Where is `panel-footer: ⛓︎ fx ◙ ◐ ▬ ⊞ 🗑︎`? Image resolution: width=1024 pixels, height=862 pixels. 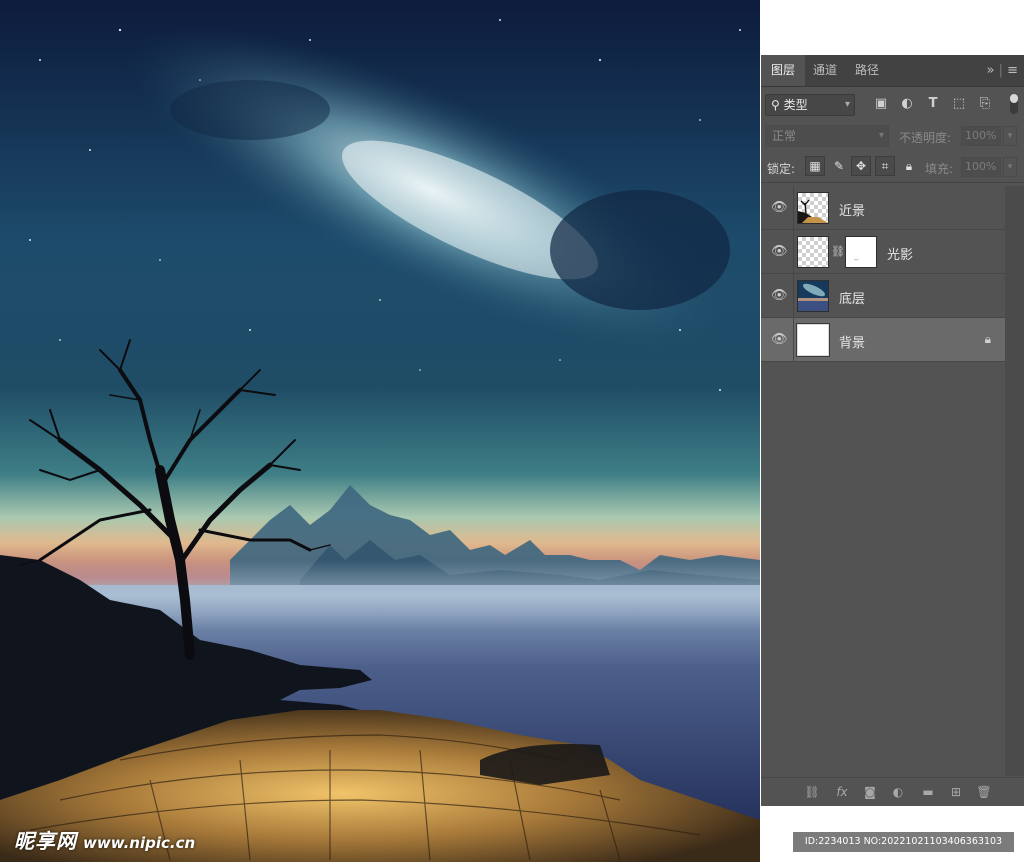 panel-footer: ⛓︎ fx ◙ ◐ ▬ ⊞ 🗑︎ is located at coordinates (892, 791).